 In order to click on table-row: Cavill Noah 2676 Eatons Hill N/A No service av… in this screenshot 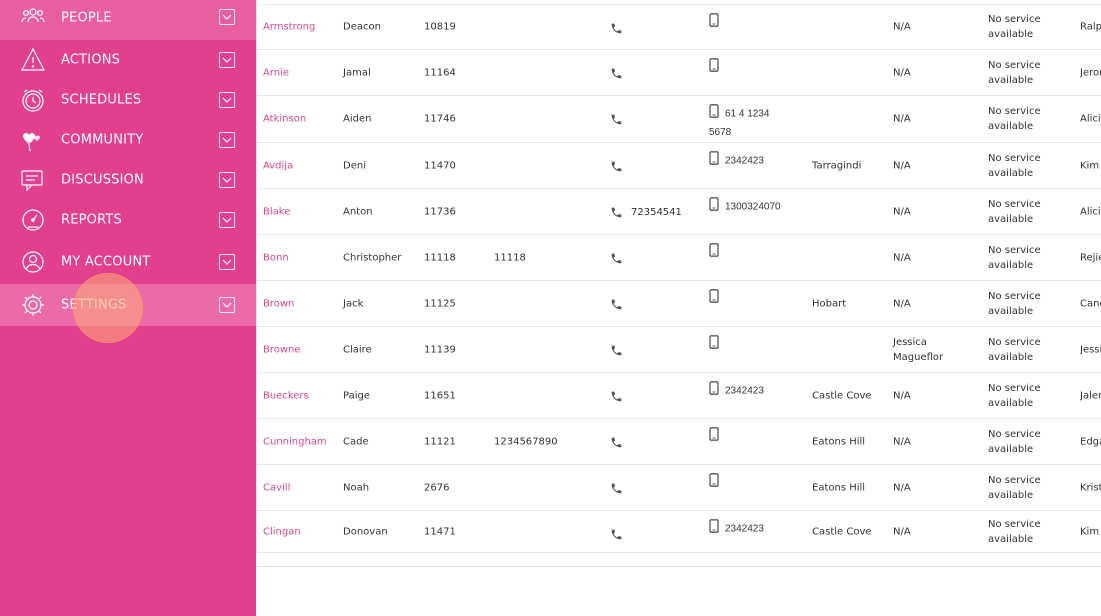, I will do `click(679, 488)`.